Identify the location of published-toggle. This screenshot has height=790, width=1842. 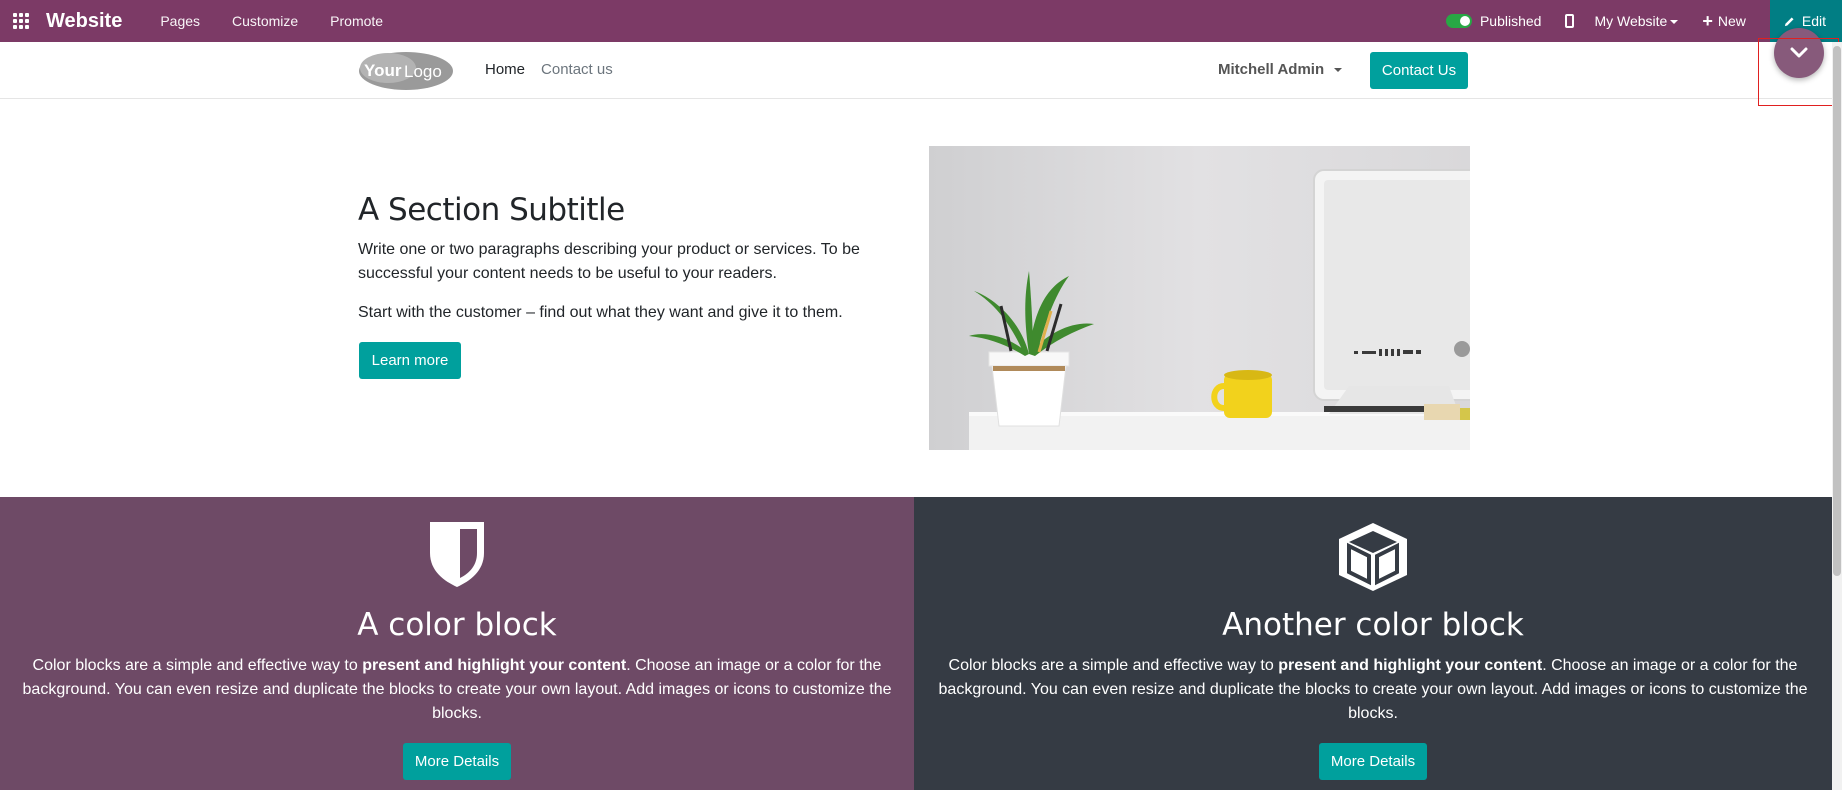
(1458, 21).